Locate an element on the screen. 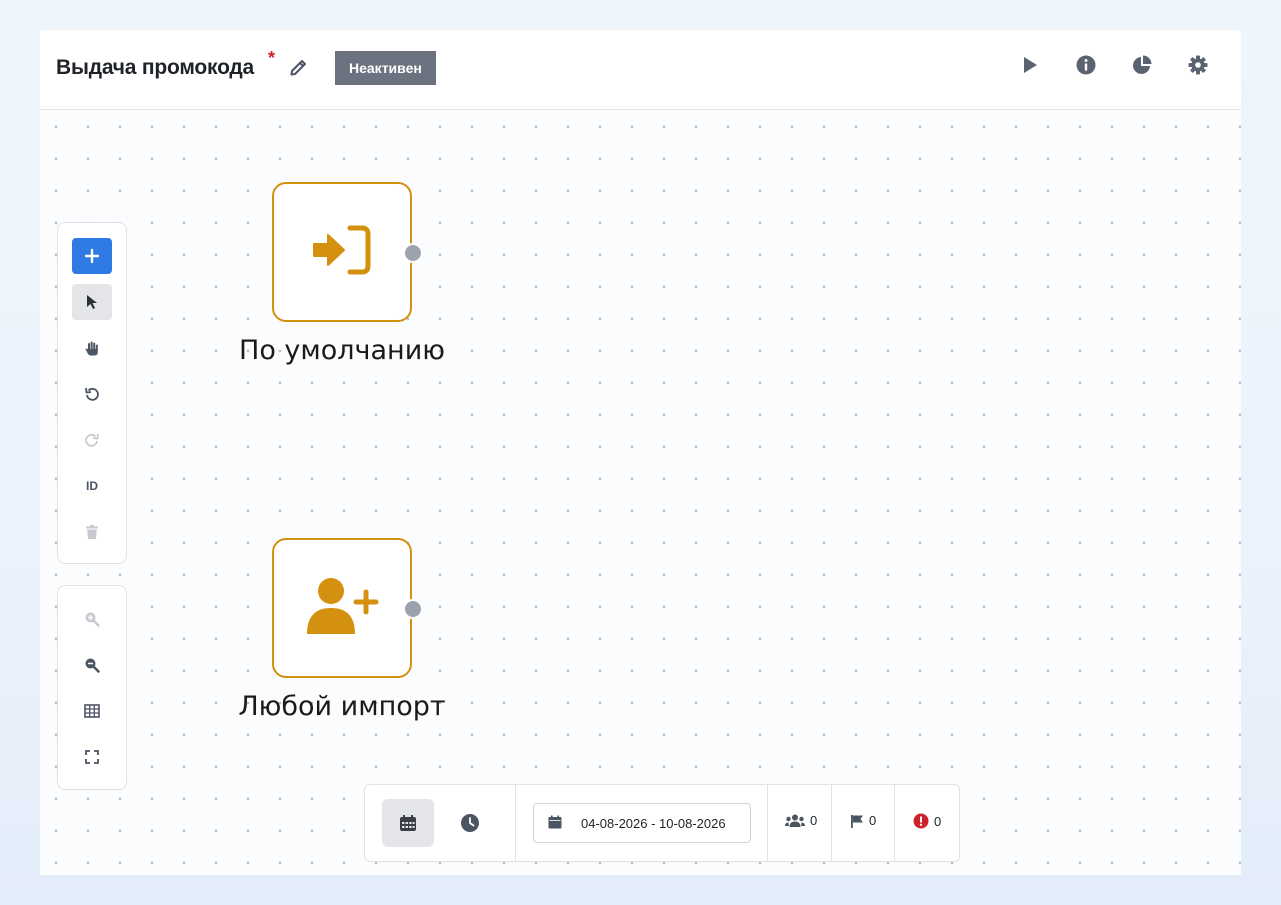  id-toggle-button: ID is located at coordinates (92, 486).